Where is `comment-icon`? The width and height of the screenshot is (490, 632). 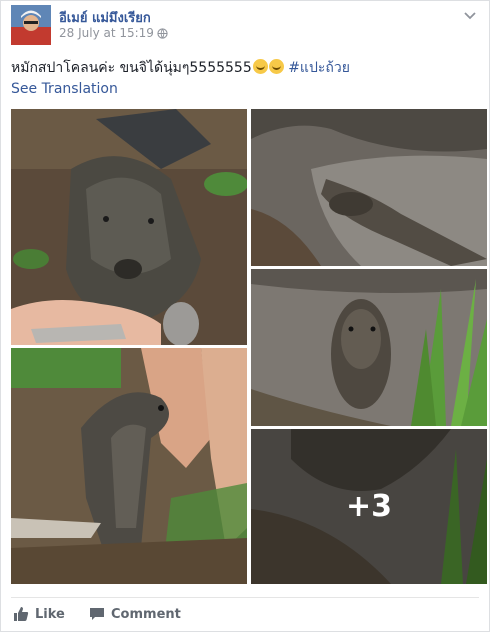
comment-icon is located at coordinates (97, 614).